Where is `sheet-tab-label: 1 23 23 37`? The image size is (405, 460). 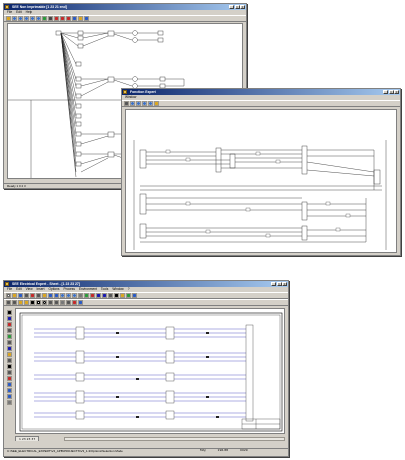
sheet-tab-label: 1 23 23 37 is located at coordinates (27, 439).